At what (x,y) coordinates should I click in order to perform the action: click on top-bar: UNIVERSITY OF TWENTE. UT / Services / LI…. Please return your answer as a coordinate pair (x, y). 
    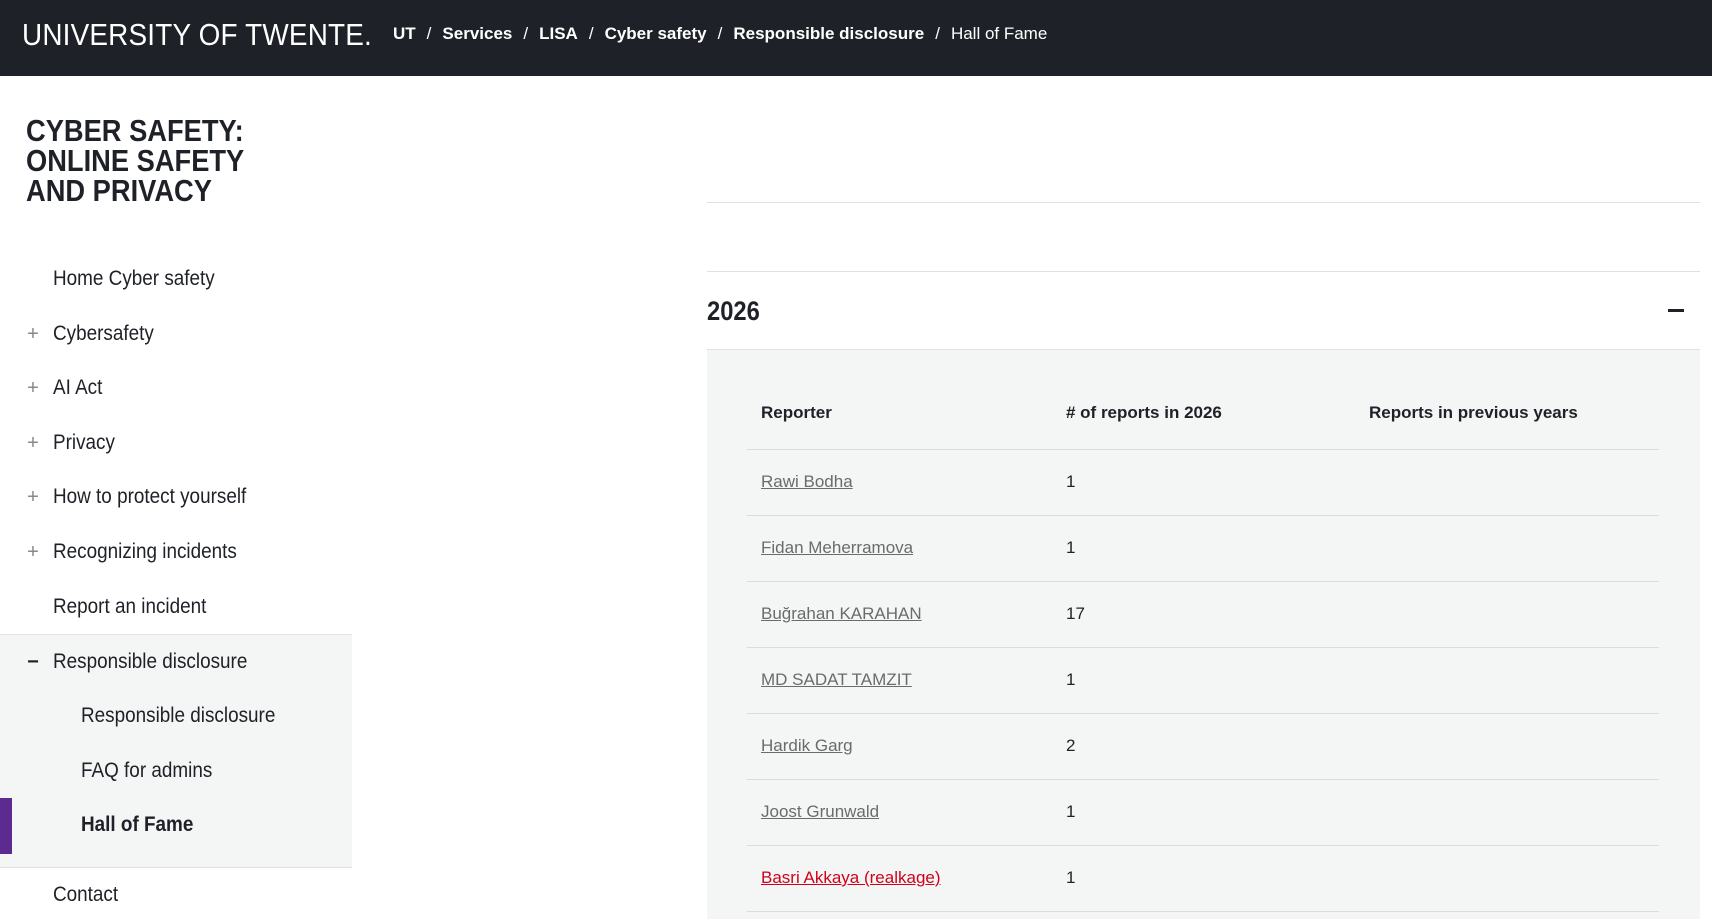
    Looking at the image, I should click on (856, 38).